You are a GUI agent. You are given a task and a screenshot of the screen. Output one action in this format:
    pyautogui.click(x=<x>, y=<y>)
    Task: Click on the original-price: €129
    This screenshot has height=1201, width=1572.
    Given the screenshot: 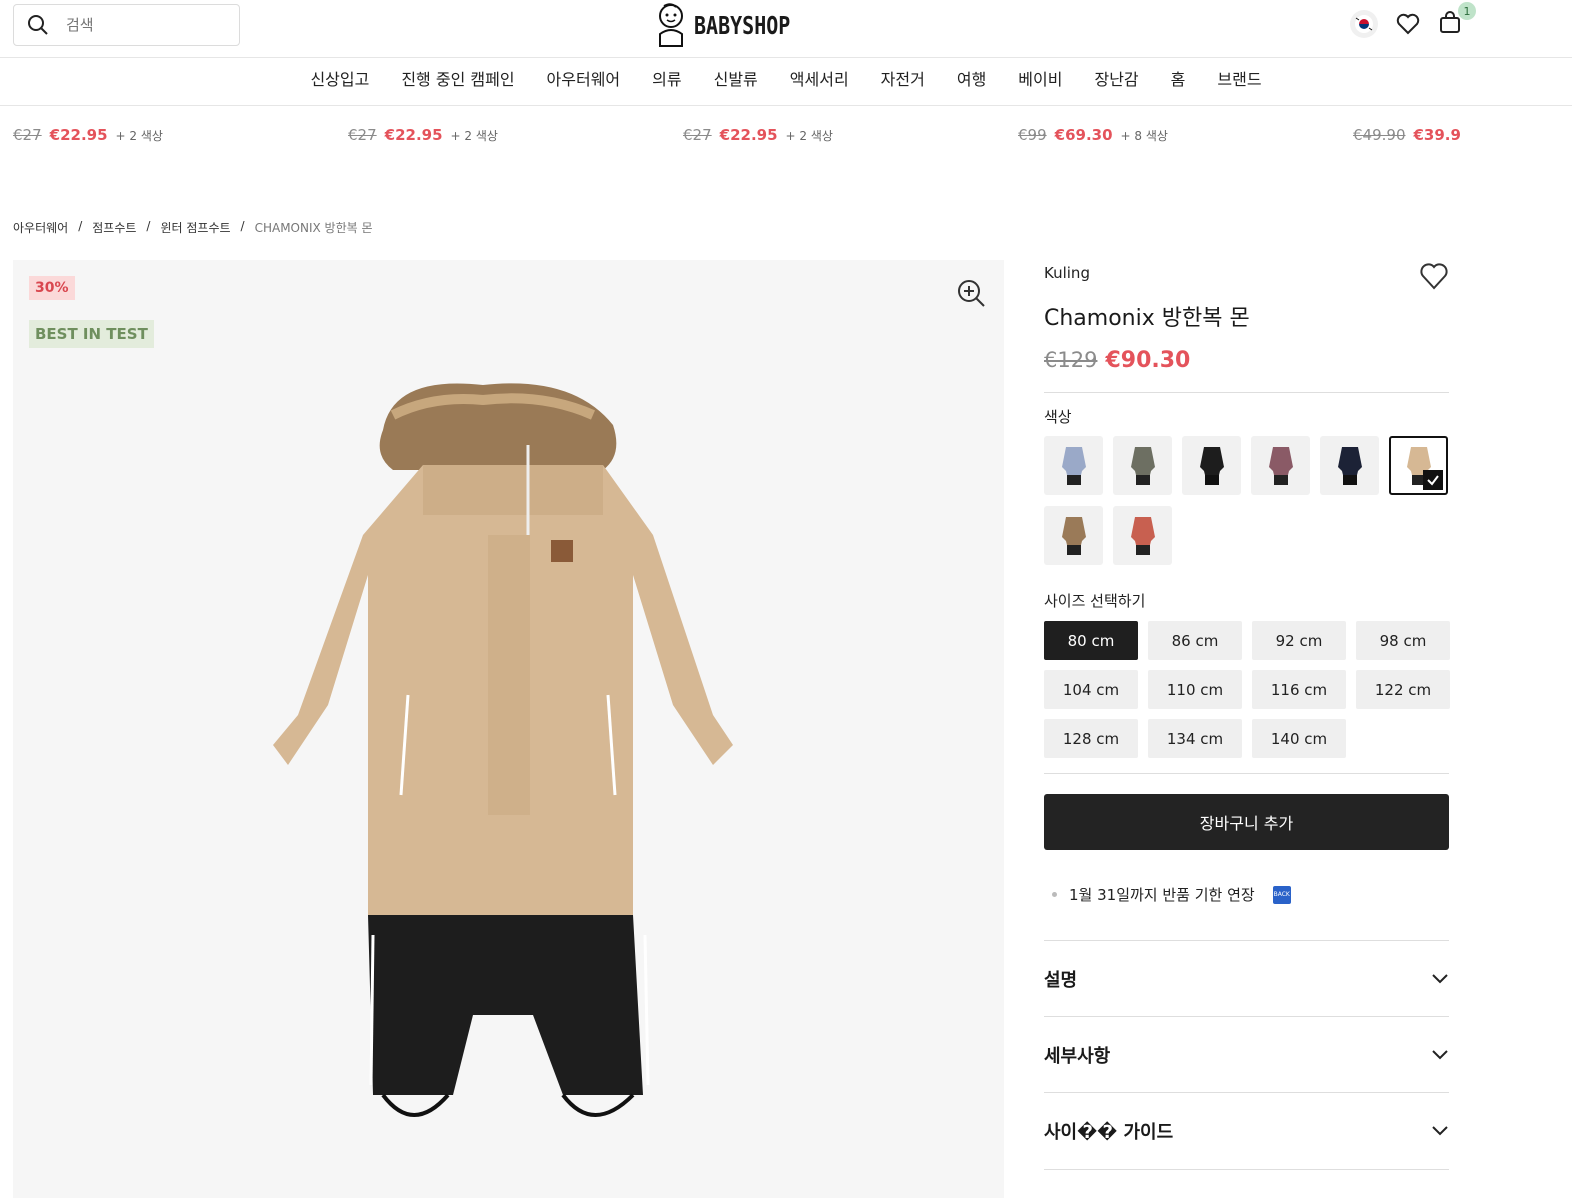 What is the action you would take?
    pyautogui.click(x=1071, y=360)
    